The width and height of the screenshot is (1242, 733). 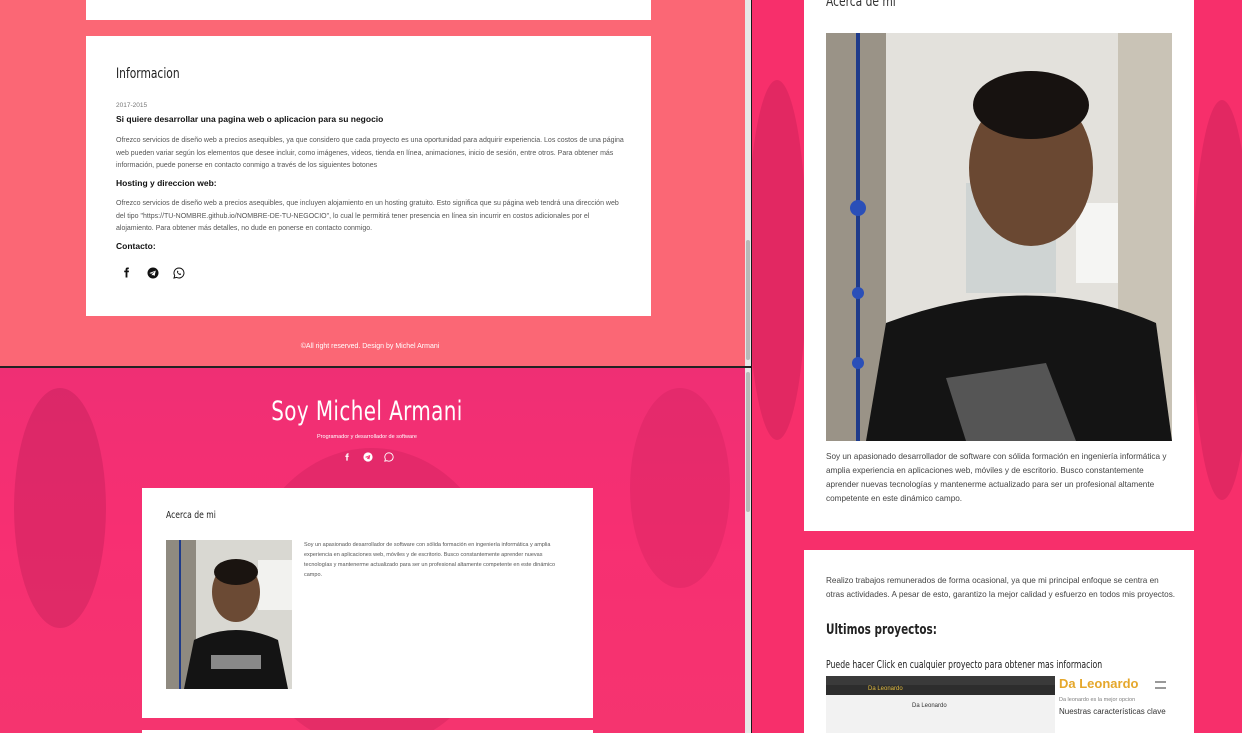 What do you see at coordinates (367, 437) in the screenshot?
I see `hero-subtitle: Programador y desarrollador de software` at bounding box center [367, 437].